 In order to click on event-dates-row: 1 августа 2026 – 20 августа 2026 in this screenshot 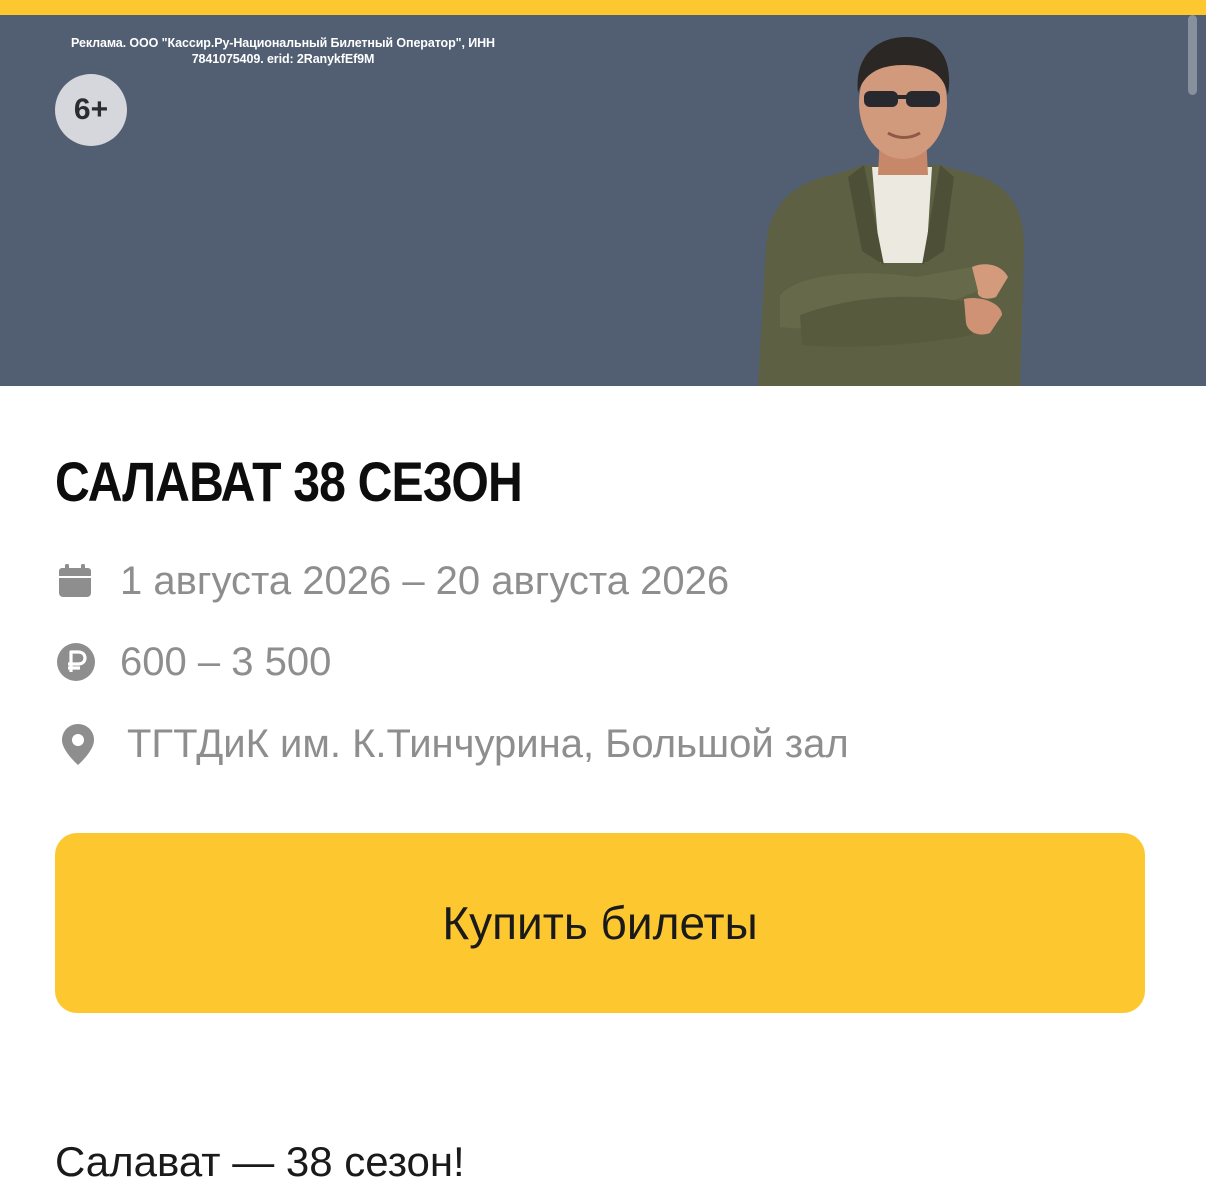, I will do `click(392, 581)`.